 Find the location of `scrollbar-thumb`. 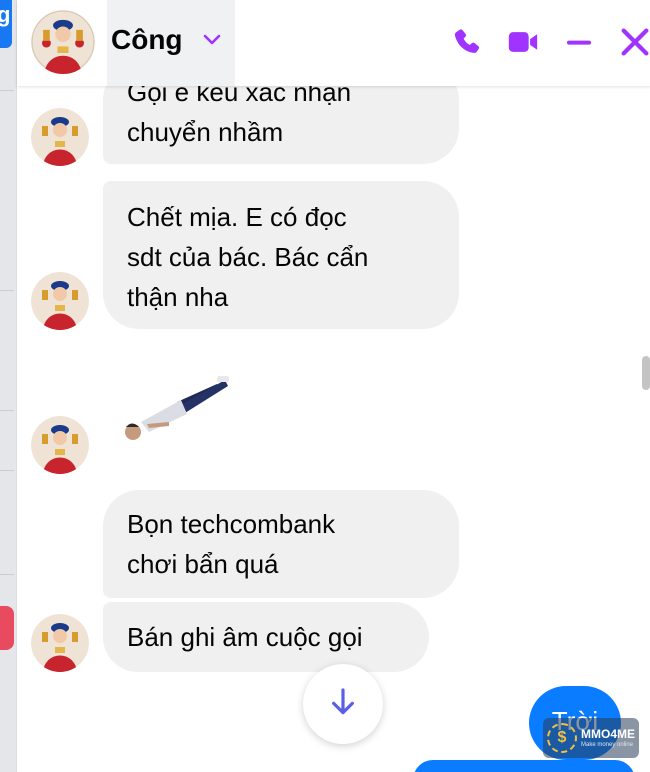

scrollbar-thumb is located at coordinates (646, 373).